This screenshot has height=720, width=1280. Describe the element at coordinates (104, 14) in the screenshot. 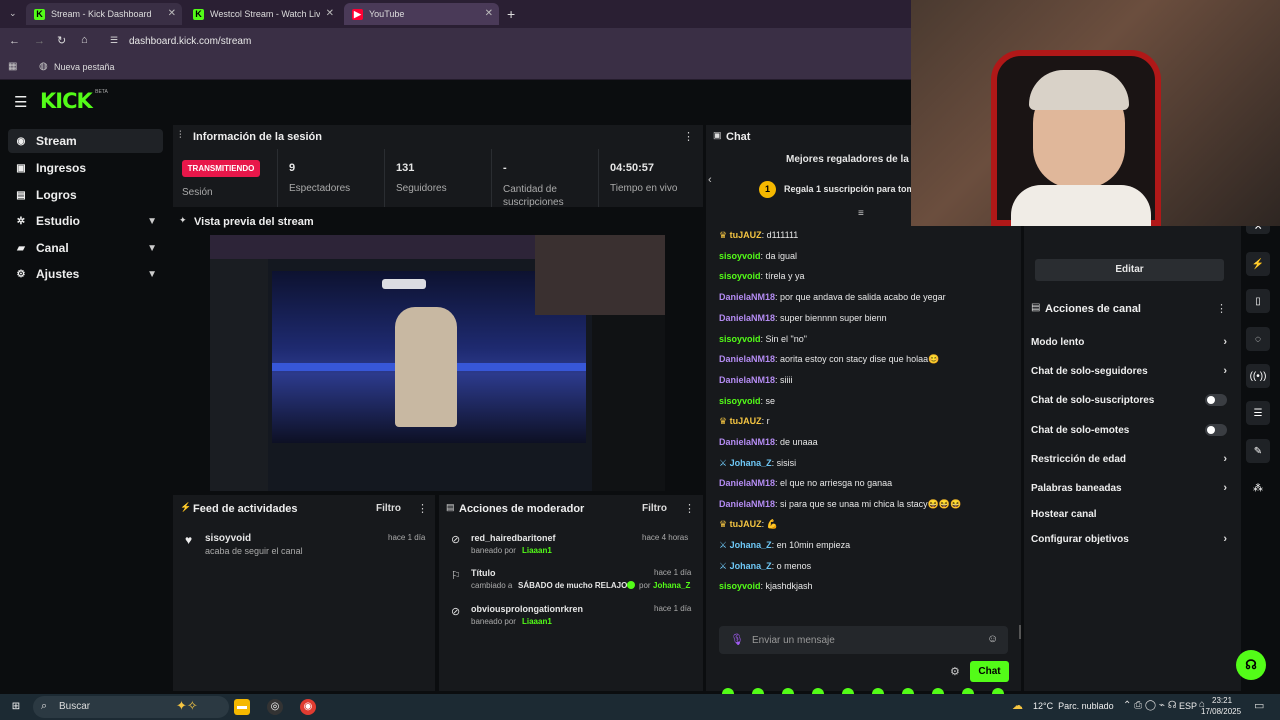

I see `tab-kick-dashboard: K Stream - Kick Dashboard ✕` at that location.